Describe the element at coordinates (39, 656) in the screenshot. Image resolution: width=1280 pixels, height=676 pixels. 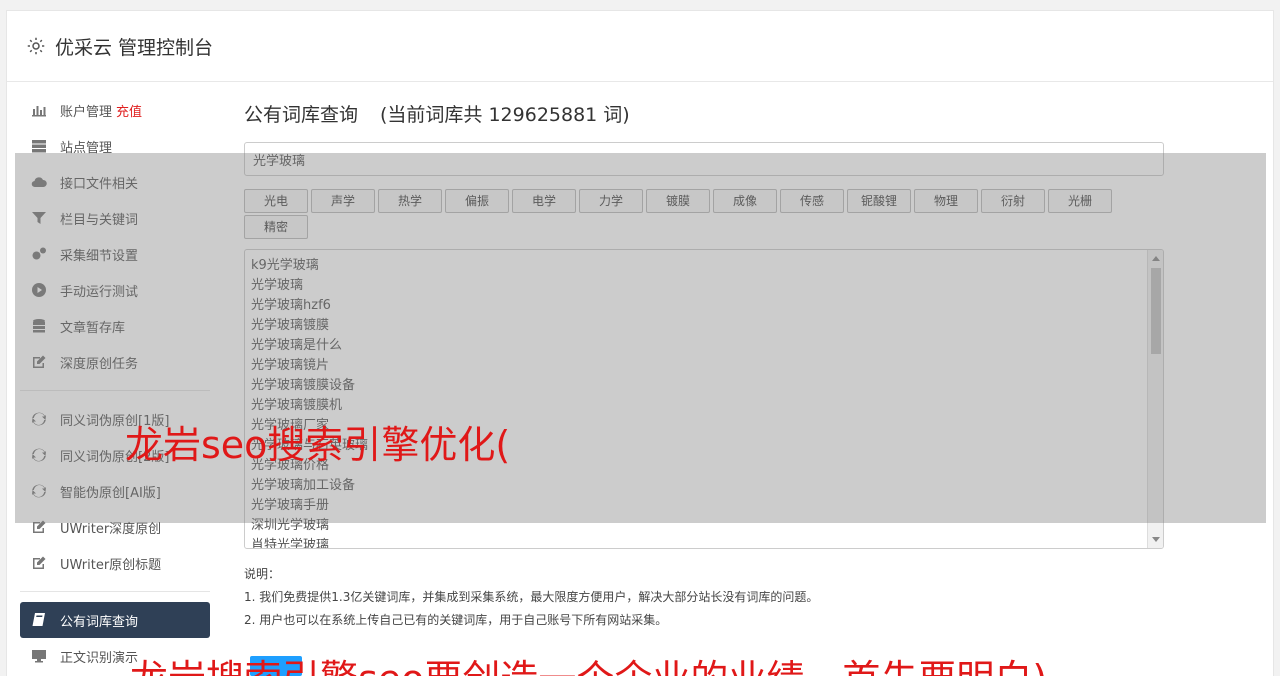
I see `desktop-icon` at that location.